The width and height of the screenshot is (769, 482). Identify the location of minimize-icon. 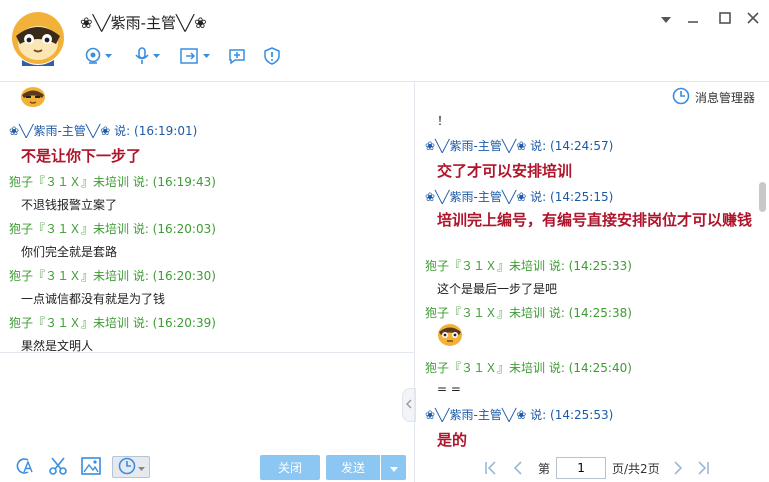
(693, 19).